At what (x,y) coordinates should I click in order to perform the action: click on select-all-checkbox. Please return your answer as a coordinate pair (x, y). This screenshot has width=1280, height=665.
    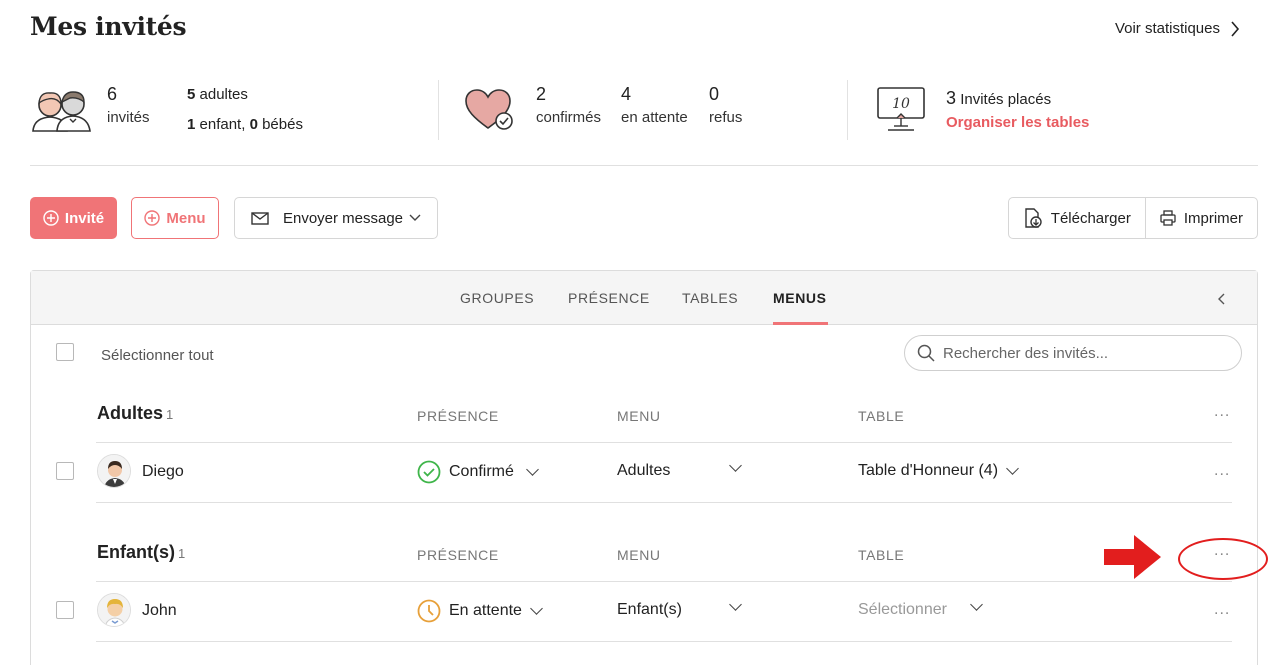
    Looking at the image, I should click on (65, 352).